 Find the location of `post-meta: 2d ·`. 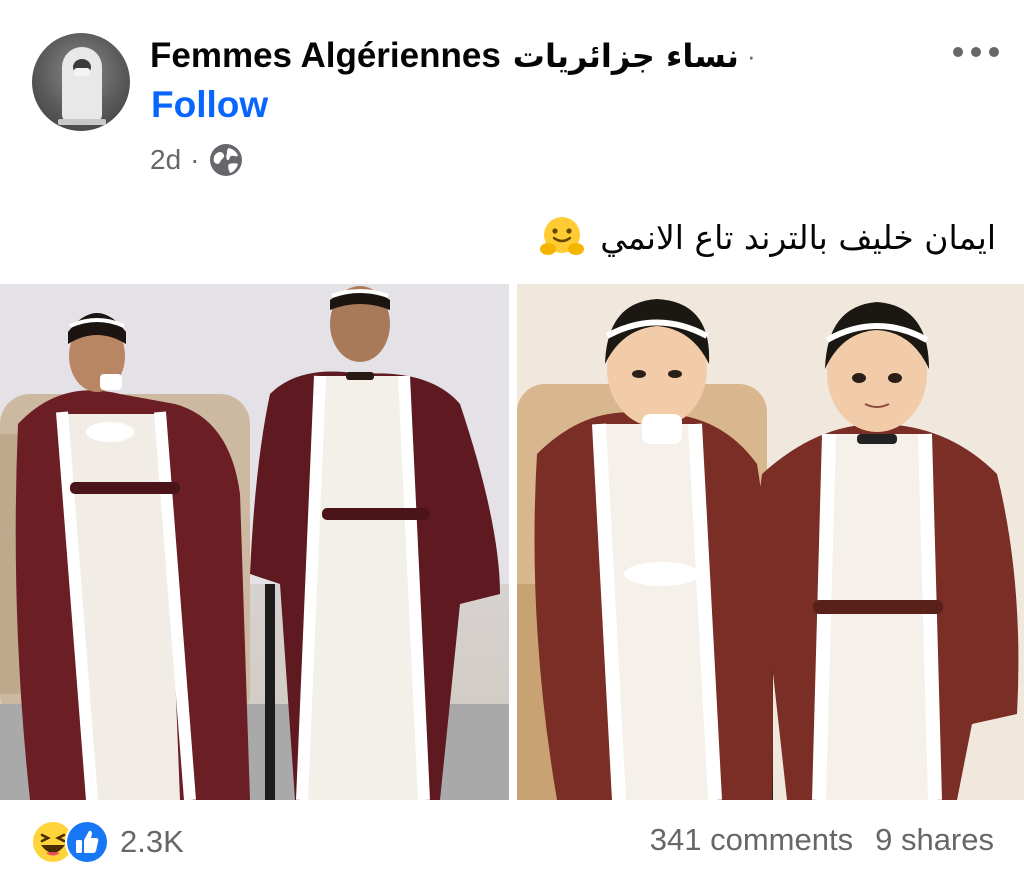

post-meta: 2d · is located at coordinates (197, 160).